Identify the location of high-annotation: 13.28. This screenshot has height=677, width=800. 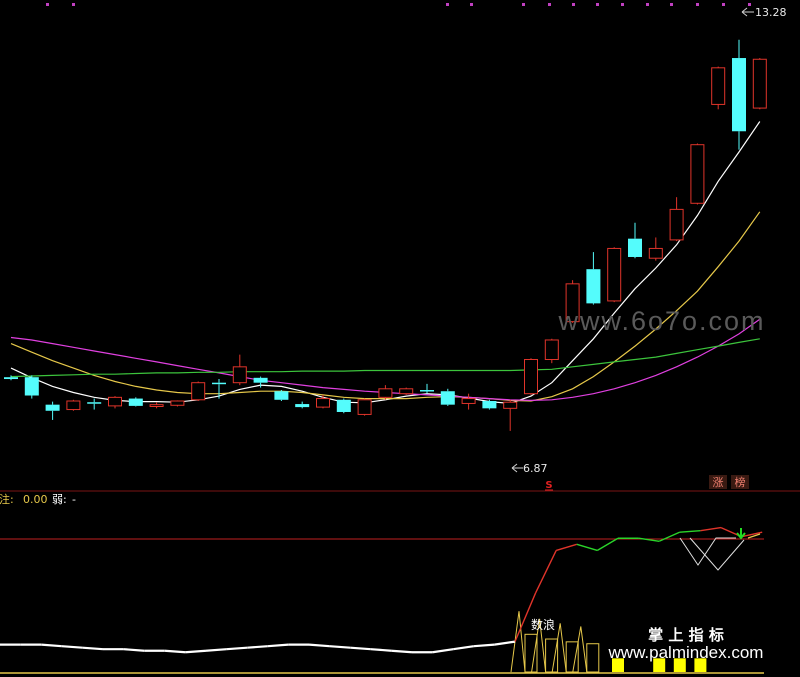
(764, 12).